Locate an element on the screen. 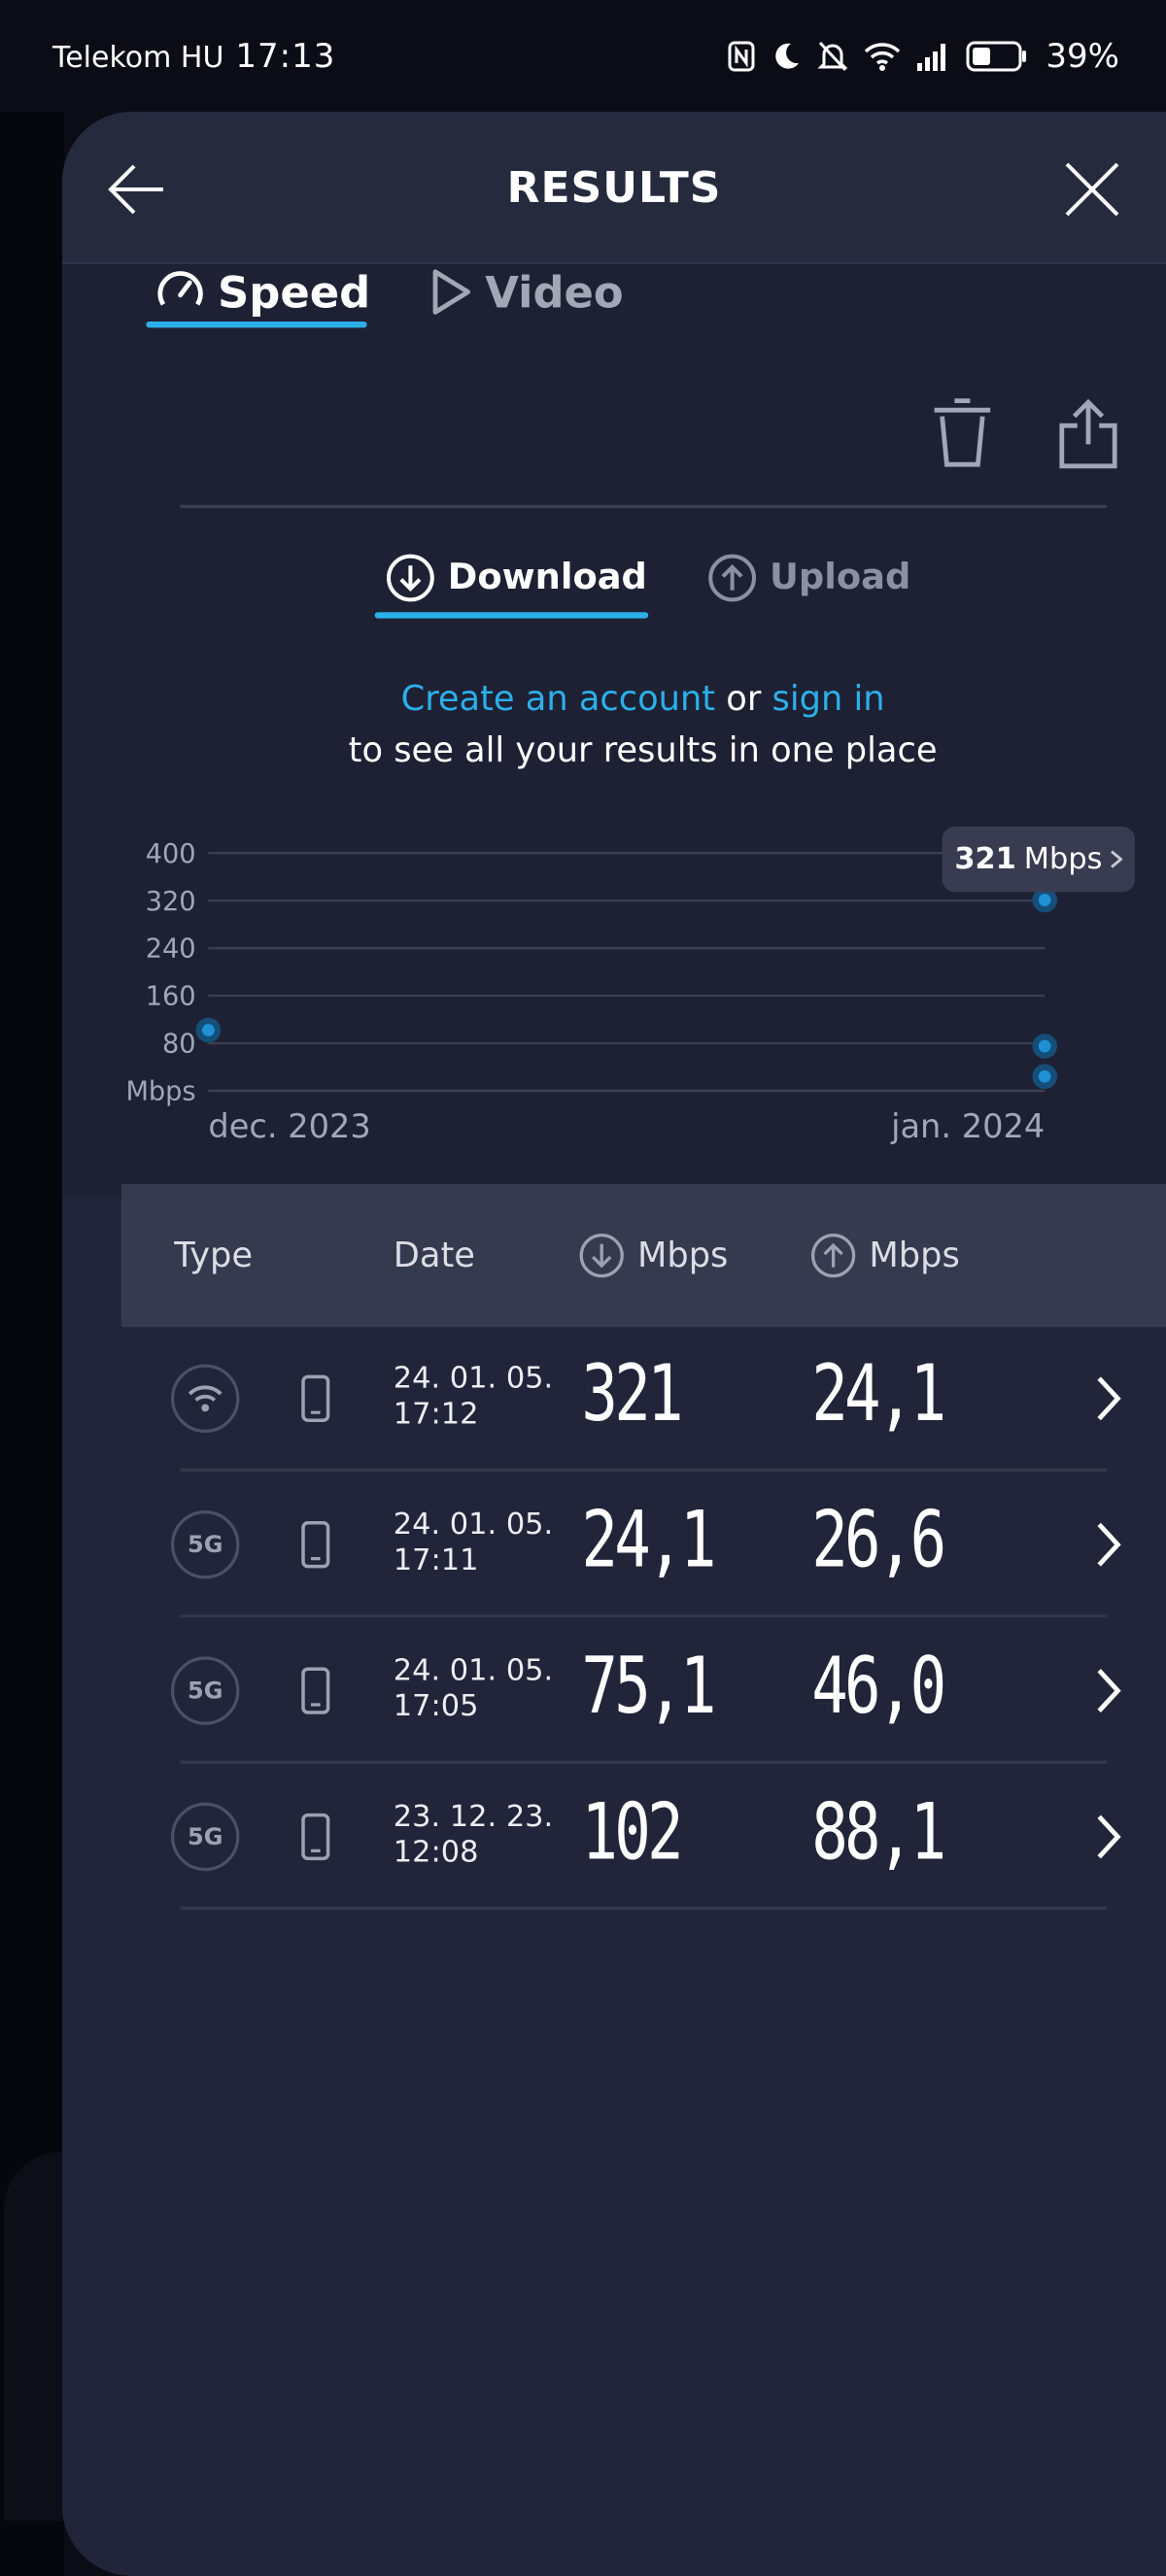 The image size is (1166, 2576). carrier-name: Telekom HU is located at coordinates (138, 57).